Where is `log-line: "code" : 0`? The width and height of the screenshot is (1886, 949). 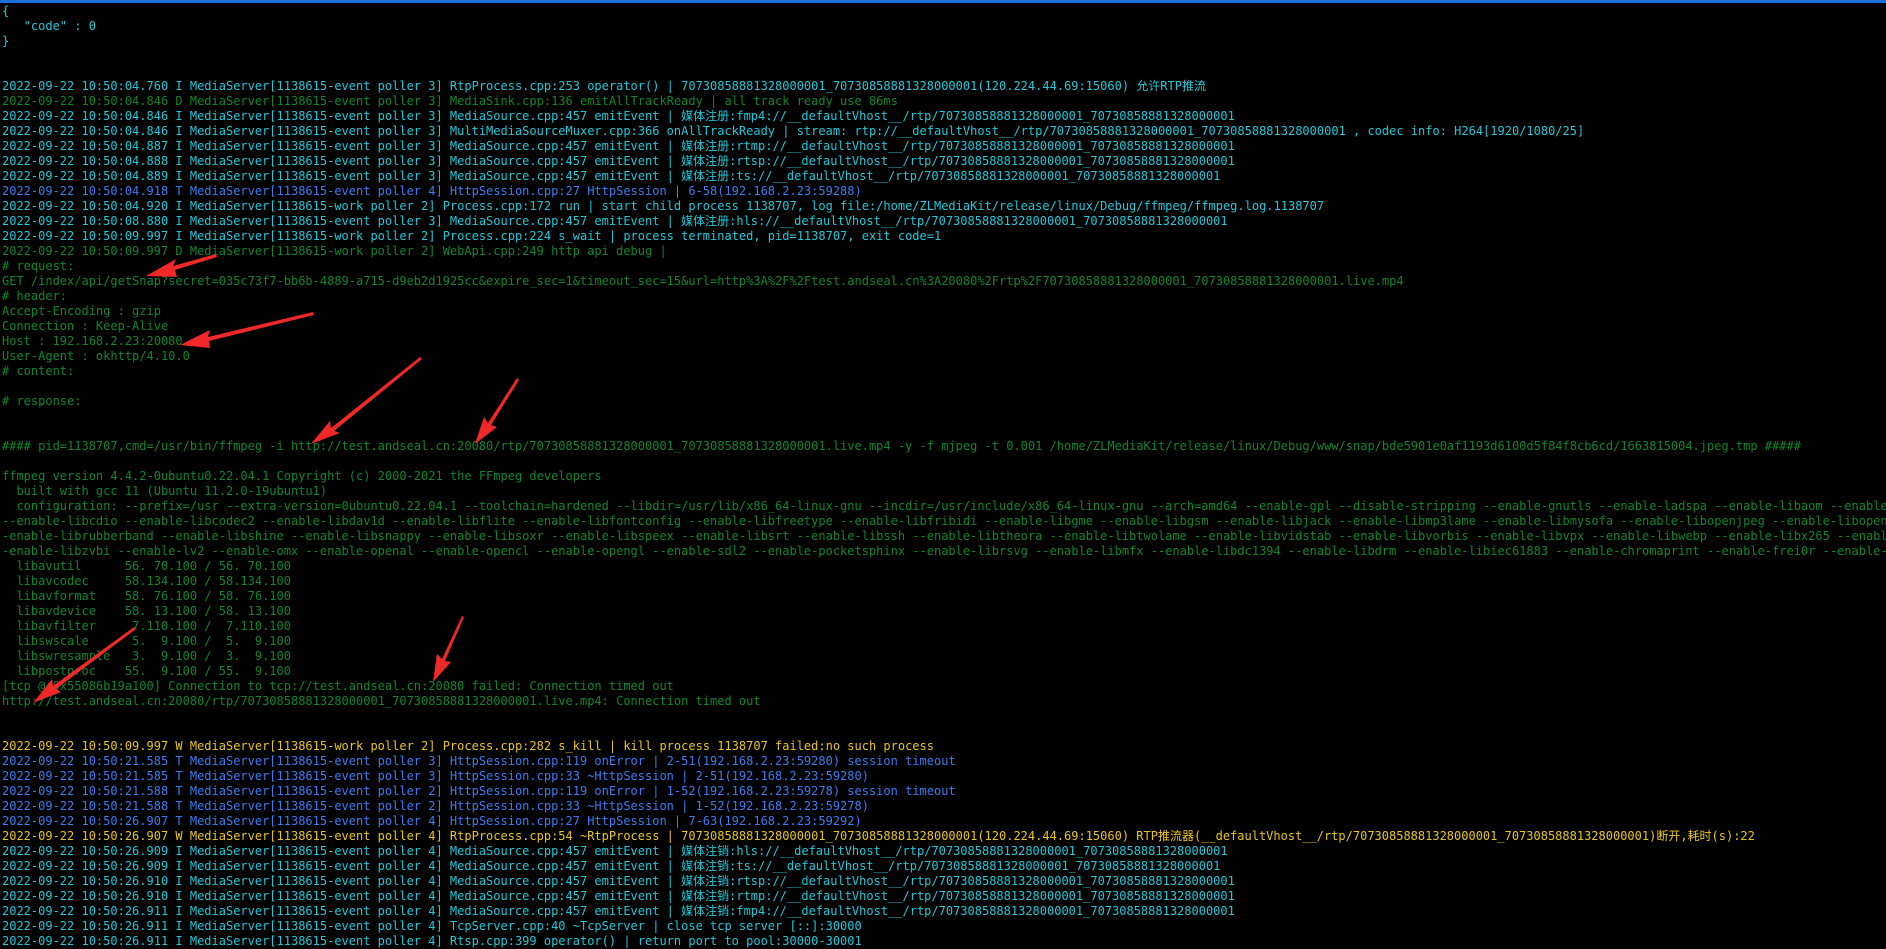
log-line: "code" : 0 is located at coordinates (49, 26).